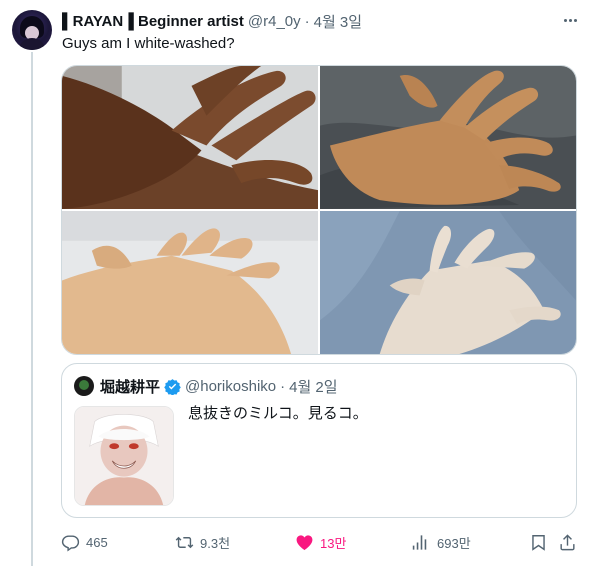  I want to click on retweet-button: 9.3천, so click(202, 542).